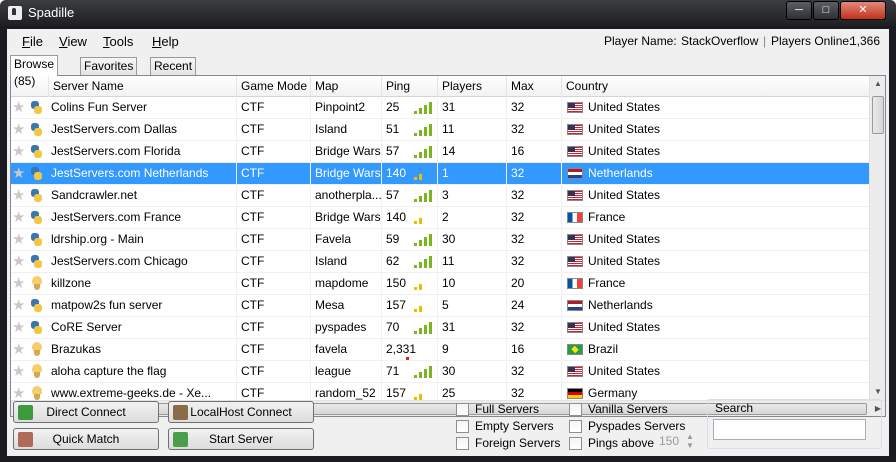 The height and width of the screenshot is (462, 896). What do you see at coordinates (143, 239) in the screenshot?
I see `name-cell: ldrship.org - Main` at bounding box center [143, 239].